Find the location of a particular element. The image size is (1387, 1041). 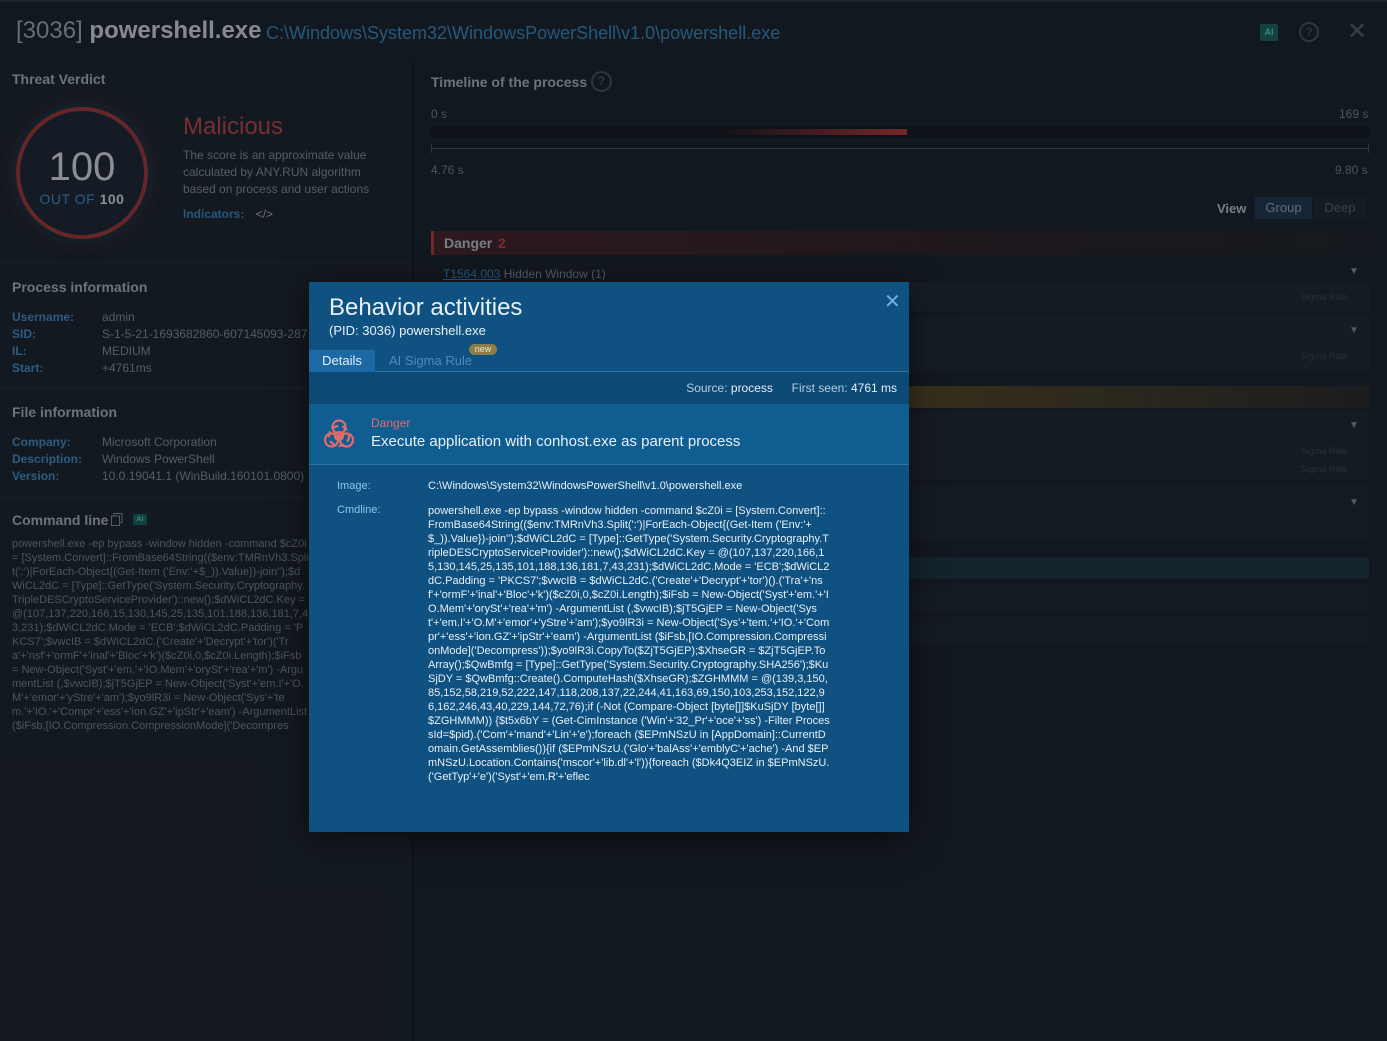

modal-title: Behavior activities is located at coordinates (426, 307).